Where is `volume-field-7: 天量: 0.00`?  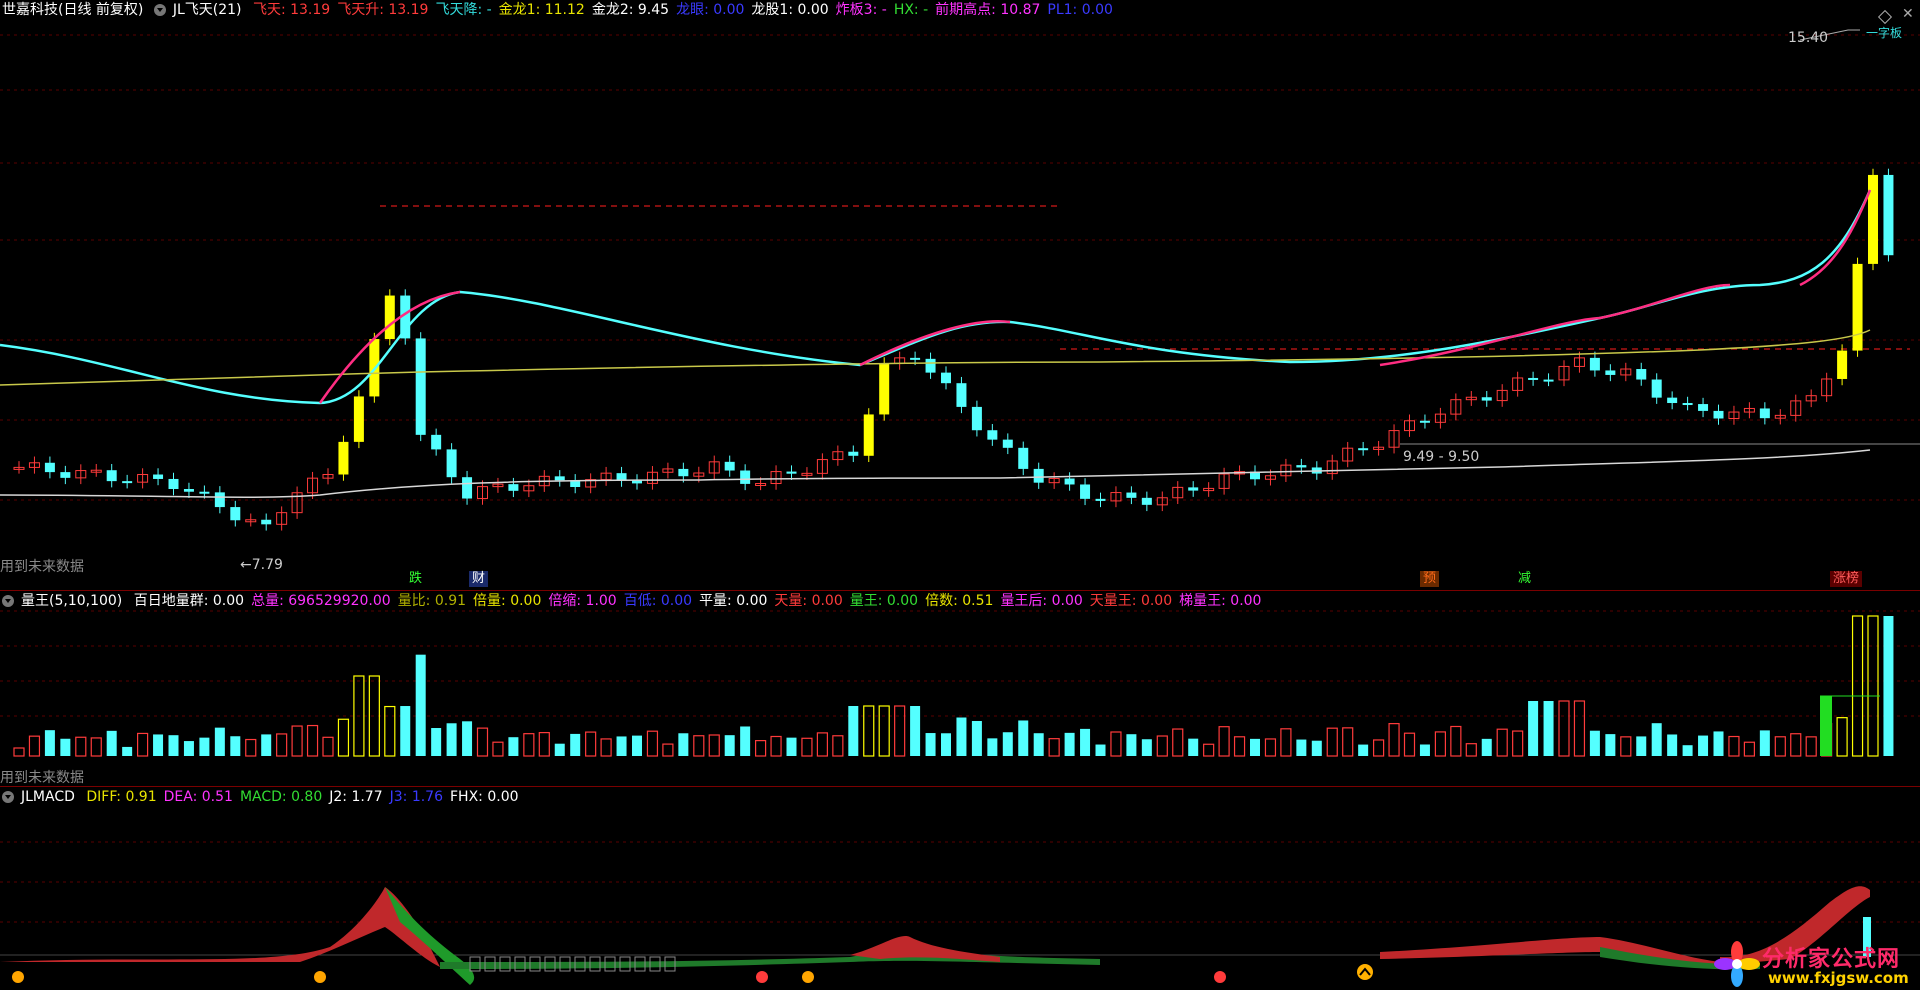
volume-field-7: 天量: 0.00 is located at coordinates (808, 601).